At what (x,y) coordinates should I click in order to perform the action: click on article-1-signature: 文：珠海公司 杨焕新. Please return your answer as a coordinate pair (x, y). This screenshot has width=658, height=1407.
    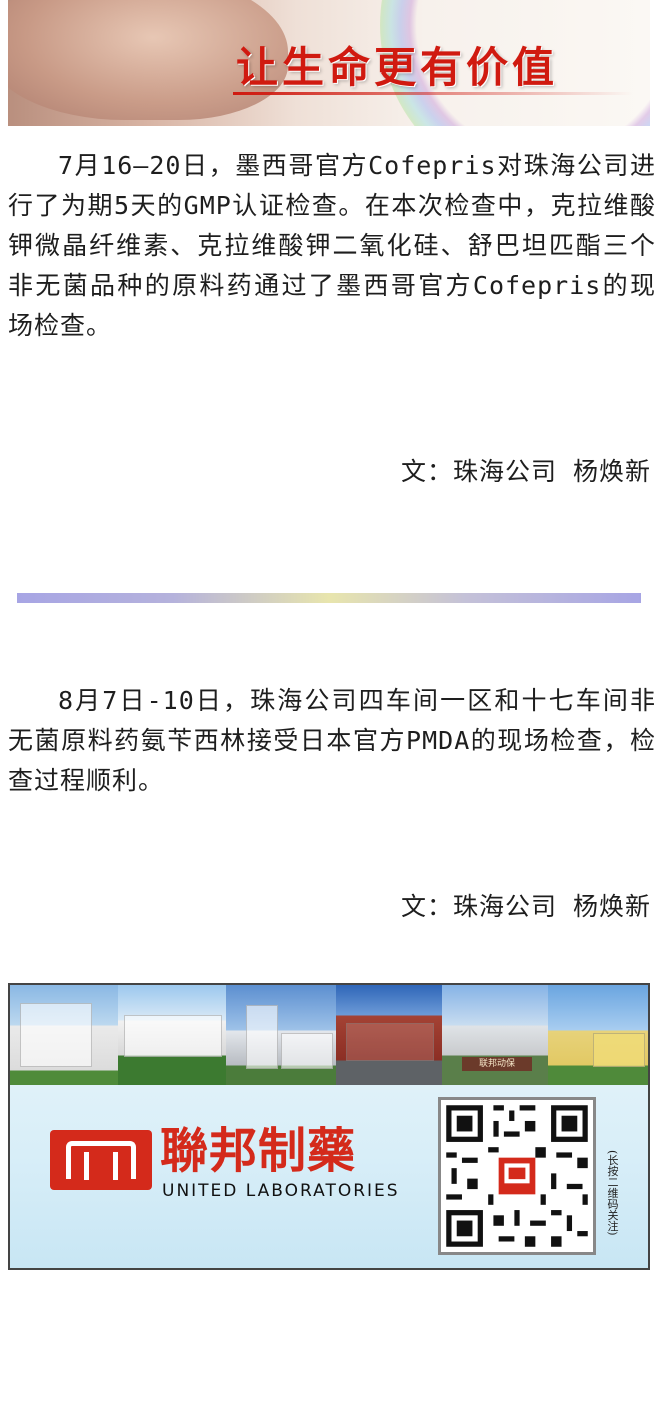
    Looking at the image, I should click on (525, 471).